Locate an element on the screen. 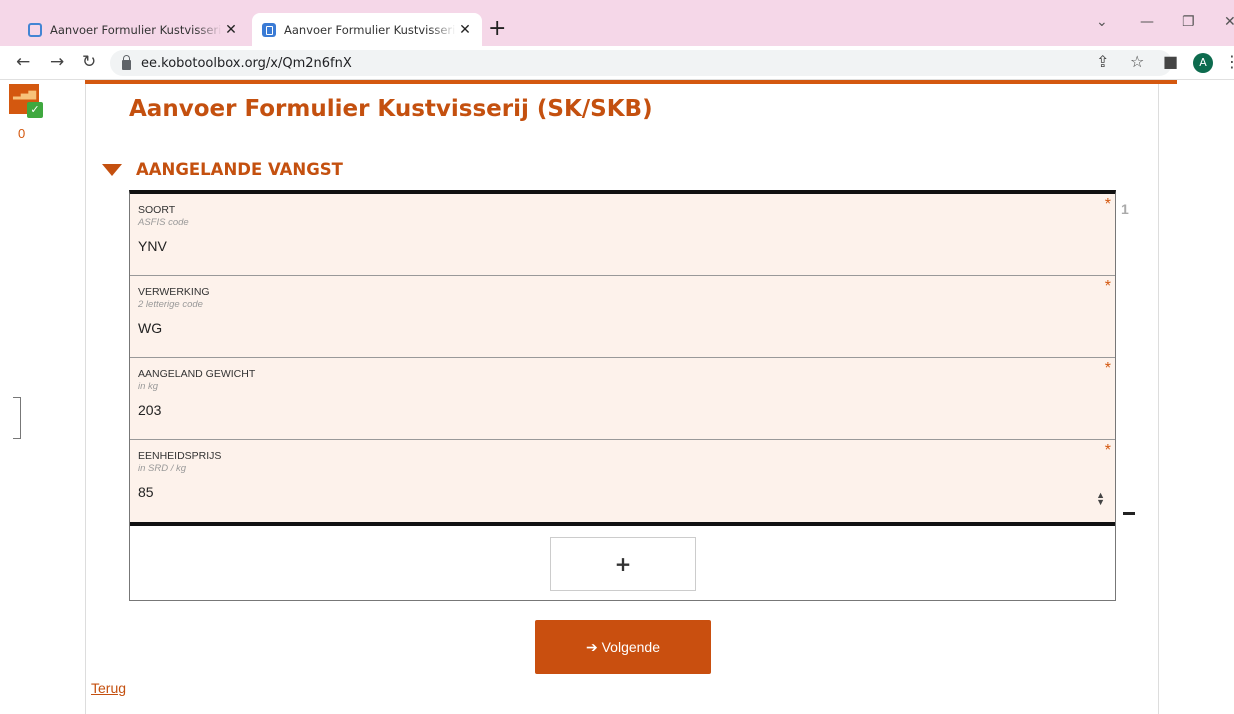 The image size is (1234, 714). eenheidsprijs-input: 85 is located at coordinates (622, 492).